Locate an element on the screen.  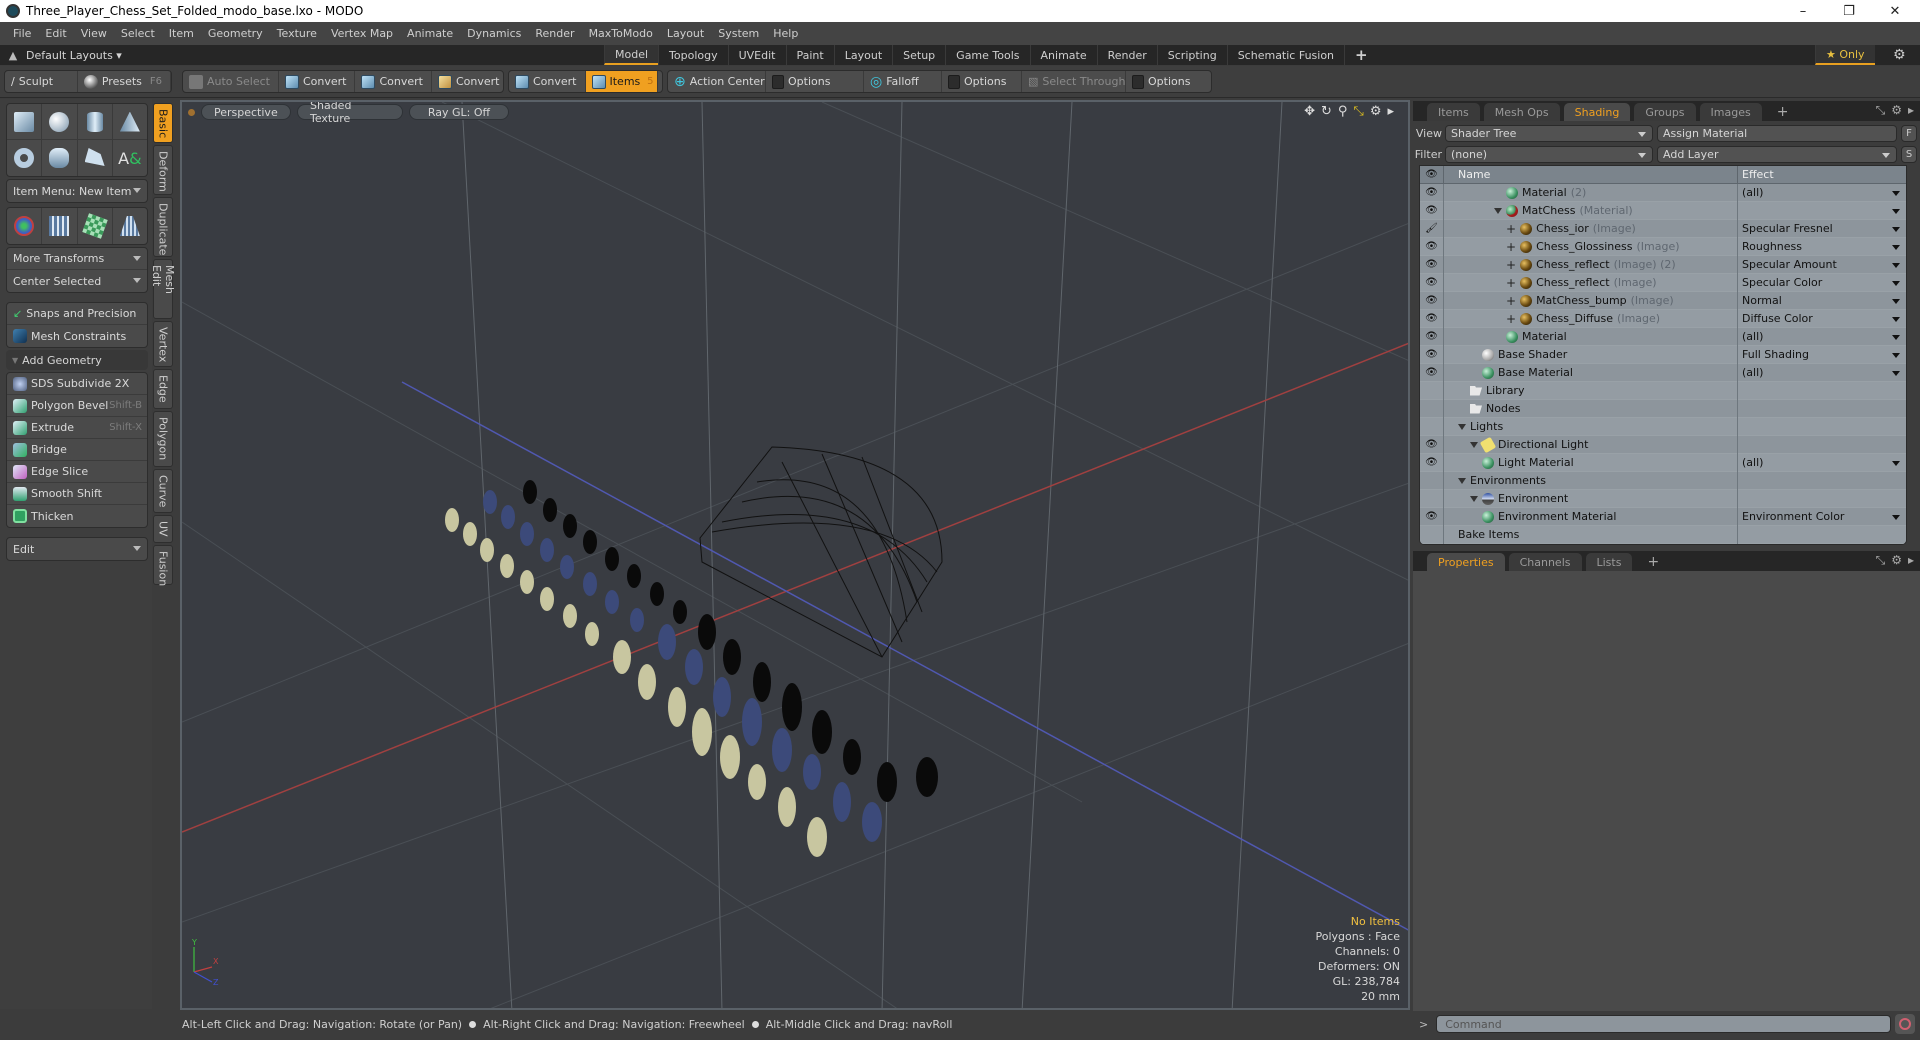
command-input: Command is located at coordinates (1664, 1024).